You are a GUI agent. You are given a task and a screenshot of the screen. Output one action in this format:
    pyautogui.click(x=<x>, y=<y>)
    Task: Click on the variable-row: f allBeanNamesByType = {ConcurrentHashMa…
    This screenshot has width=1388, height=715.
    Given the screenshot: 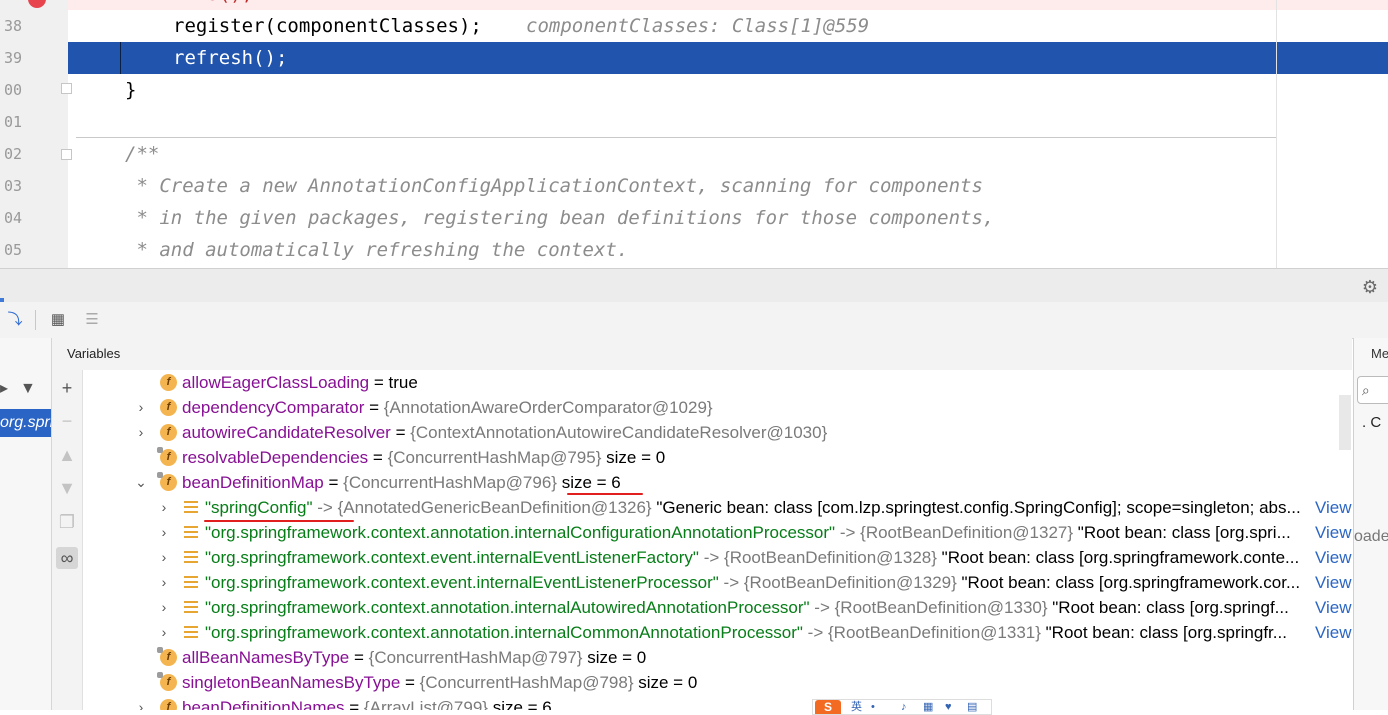 What is the action you would take?
    pyautogui.click(x=717, y=657)
    